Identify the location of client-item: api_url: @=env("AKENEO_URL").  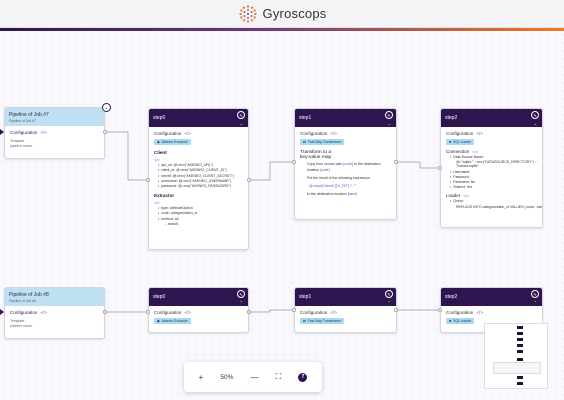
(202, 165).